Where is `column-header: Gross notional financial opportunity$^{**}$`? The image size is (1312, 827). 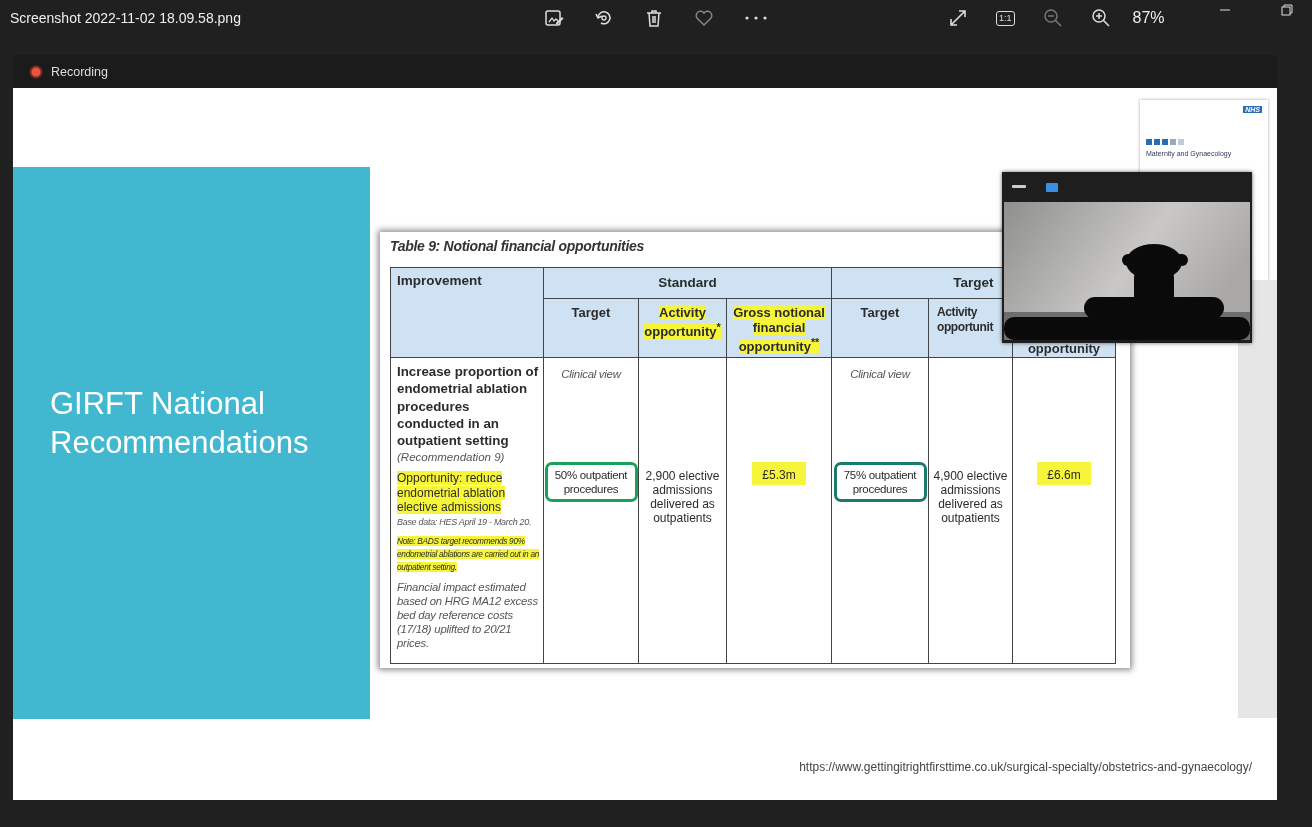
column-header: Gross notional financial opportunity$^{**}$ is located at coordinates (779, 328).